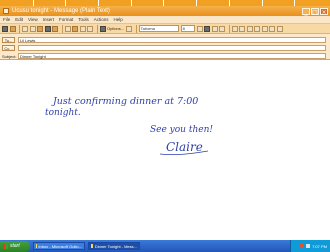 The image size is (330, 252). I want to click on importance-icon, so click(82, 28).